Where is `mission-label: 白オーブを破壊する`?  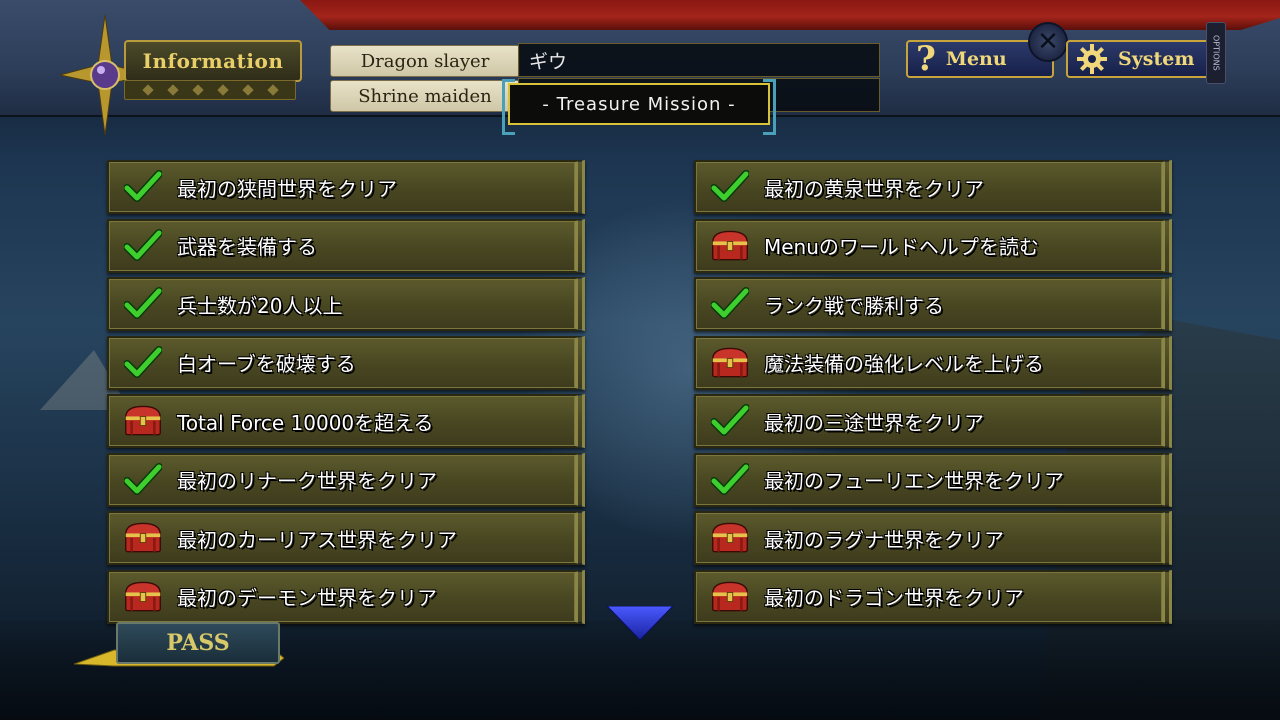
mission-label: 白オーブを破壊する is located at coordinates (266, 364).